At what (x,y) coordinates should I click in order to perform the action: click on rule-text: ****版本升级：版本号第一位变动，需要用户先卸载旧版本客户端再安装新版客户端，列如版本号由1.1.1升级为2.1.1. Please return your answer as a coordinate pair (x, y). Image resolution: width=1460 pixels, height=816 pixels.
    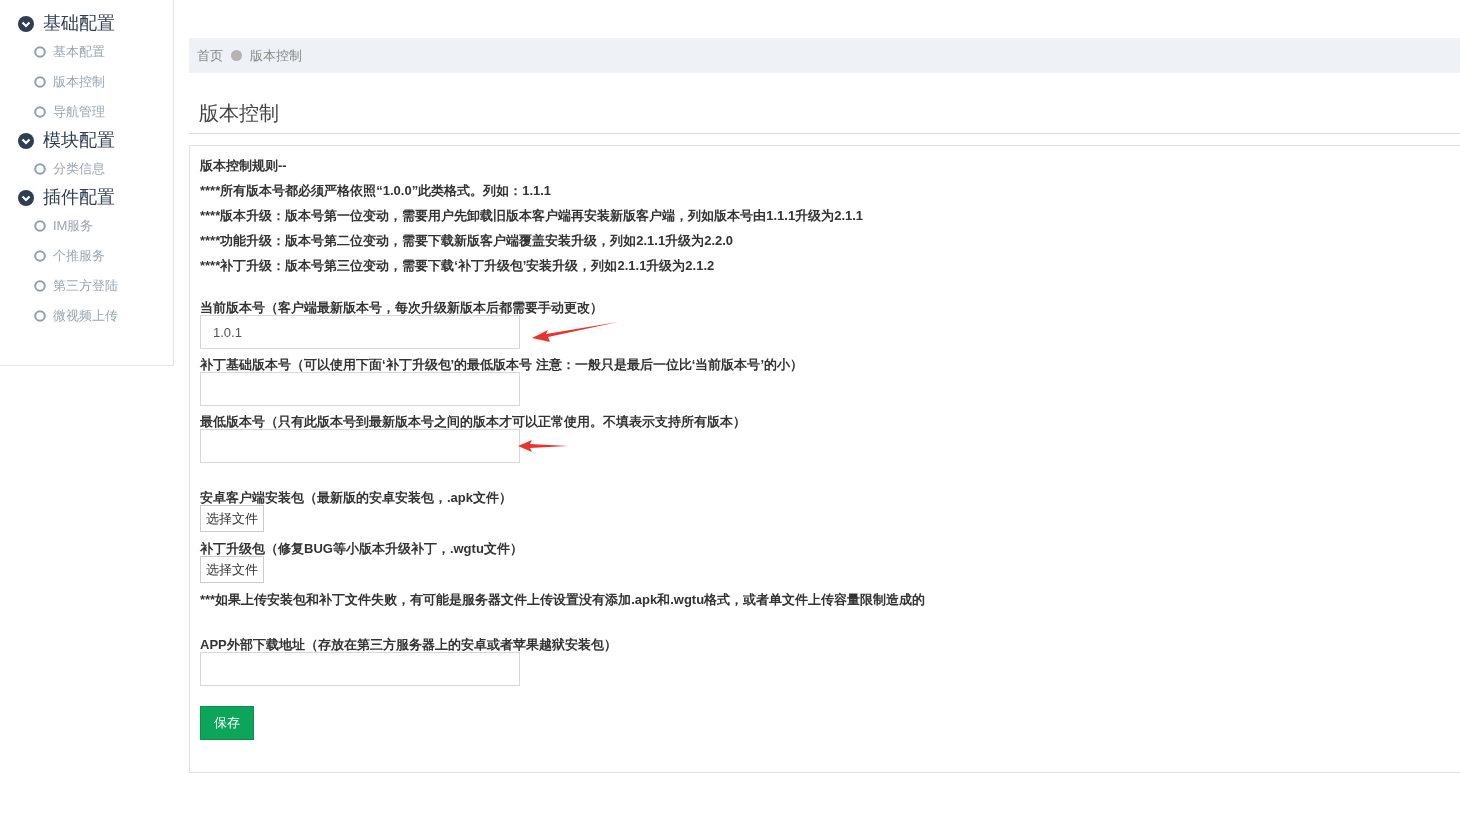
    Looking at the image, I should click on (532, 216).